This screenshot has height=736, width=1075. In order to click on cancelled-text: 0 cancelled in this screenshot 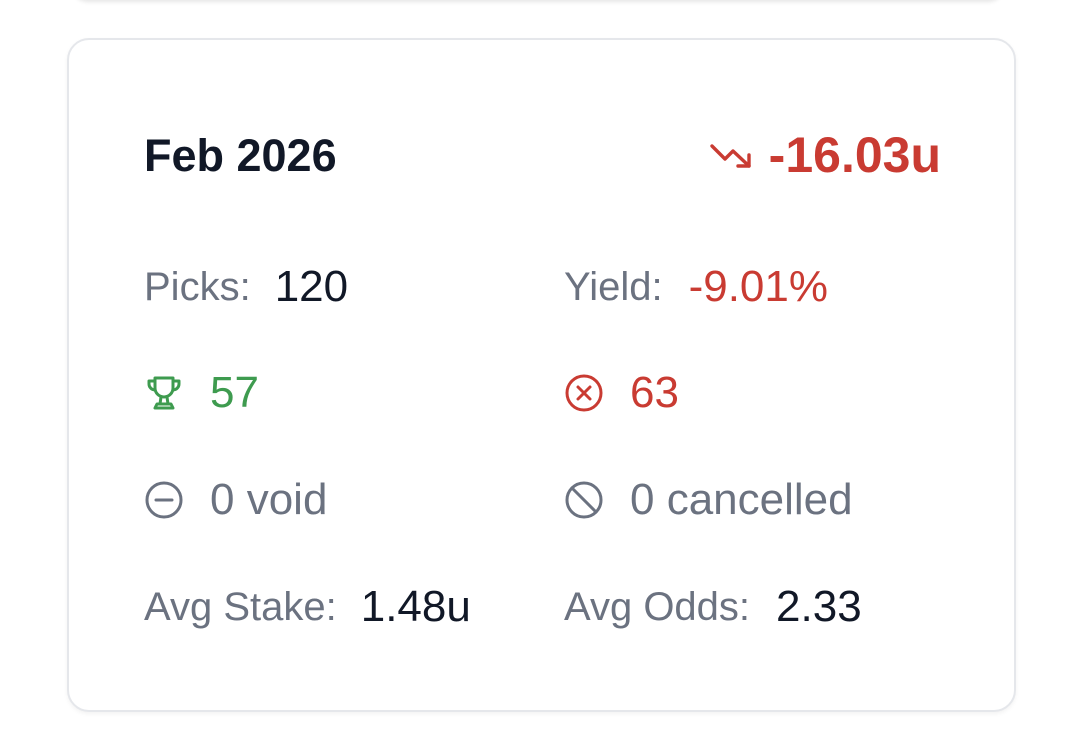, I will do `click(741, 499)`.